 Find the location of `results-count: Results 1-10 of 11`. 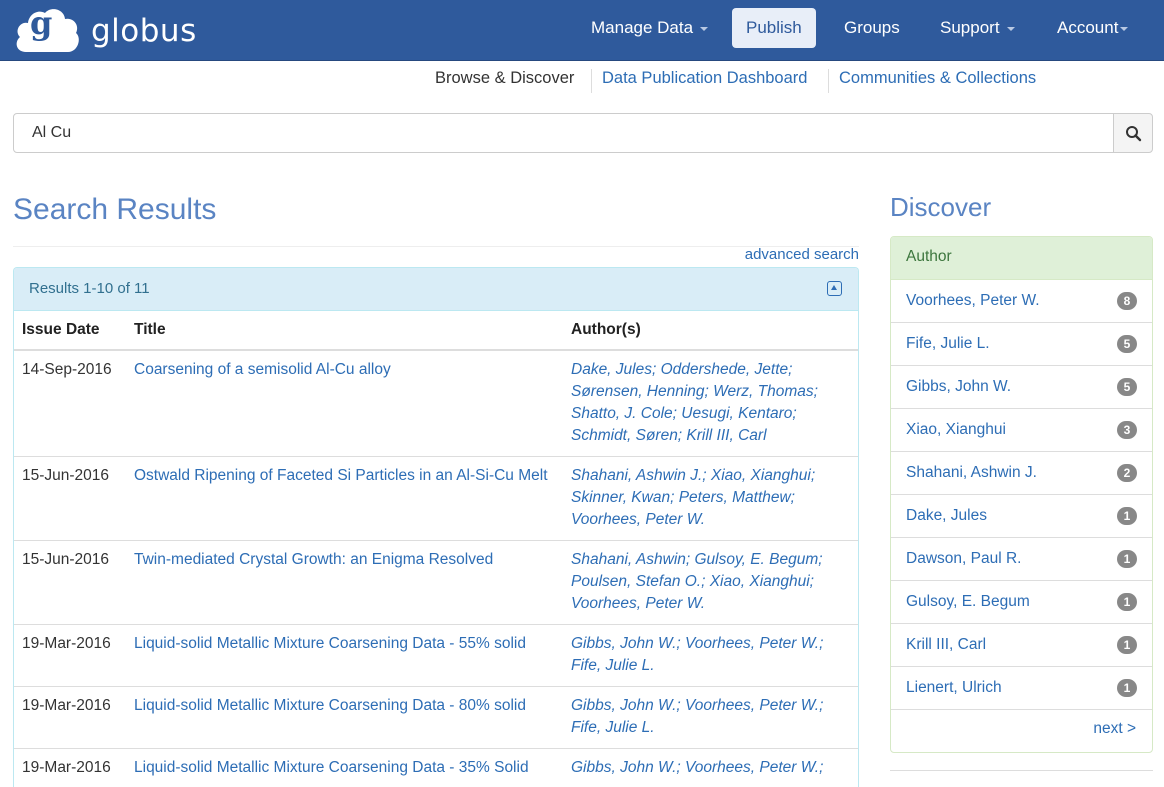

results-count: Results 1-10 of 11 is located at coordinates (89, 288).